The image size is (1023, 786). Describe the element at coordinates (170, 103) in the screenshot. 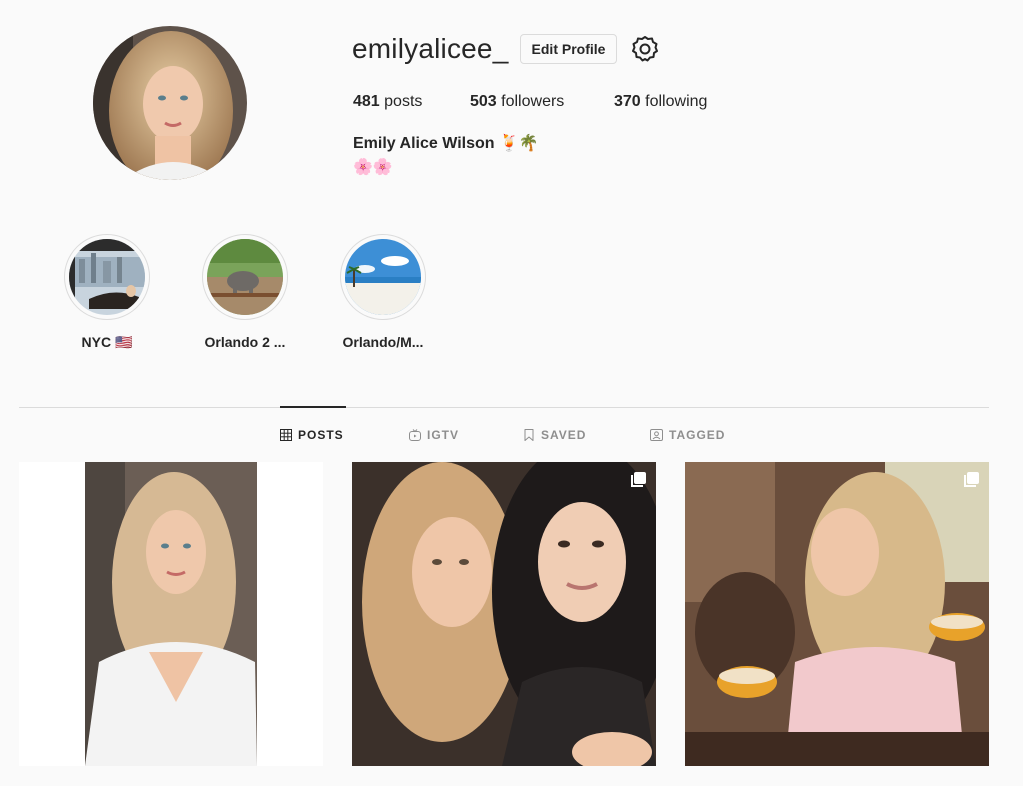

I see `profile-avatar` at that location.